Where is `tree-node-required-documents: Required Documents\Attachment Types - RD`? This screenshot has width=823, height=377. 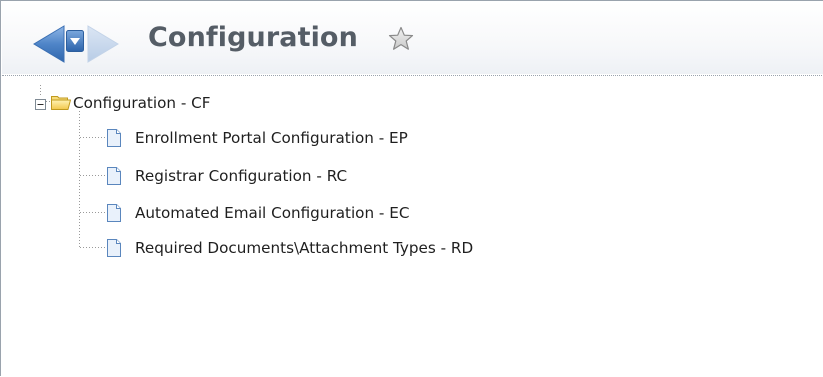
tree-node-required-documents: Required Documents\Attachment Types - RD is located at coordinates (304, 248).